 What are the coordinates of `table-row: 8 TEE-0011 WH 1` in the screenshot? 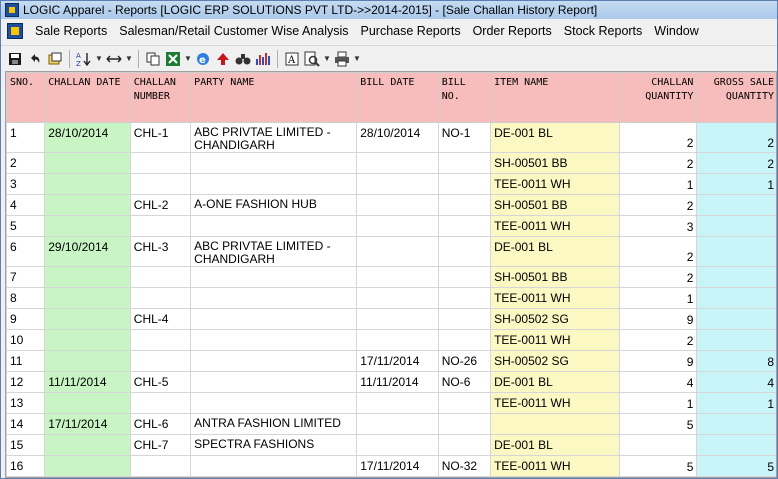 It's located at (391, 298).